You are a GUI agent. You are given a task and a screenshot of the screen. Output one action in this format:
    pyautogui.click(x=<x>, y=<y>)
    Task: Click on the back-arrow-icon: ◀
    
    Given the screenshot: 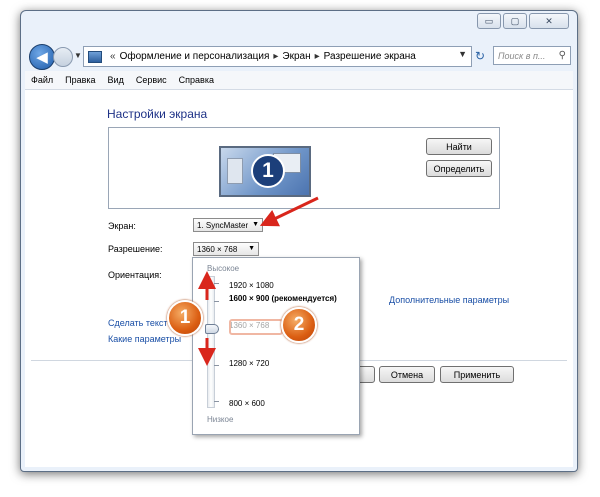 What is the action you would take?
    pyautogui.click(x=42, y=57)
    